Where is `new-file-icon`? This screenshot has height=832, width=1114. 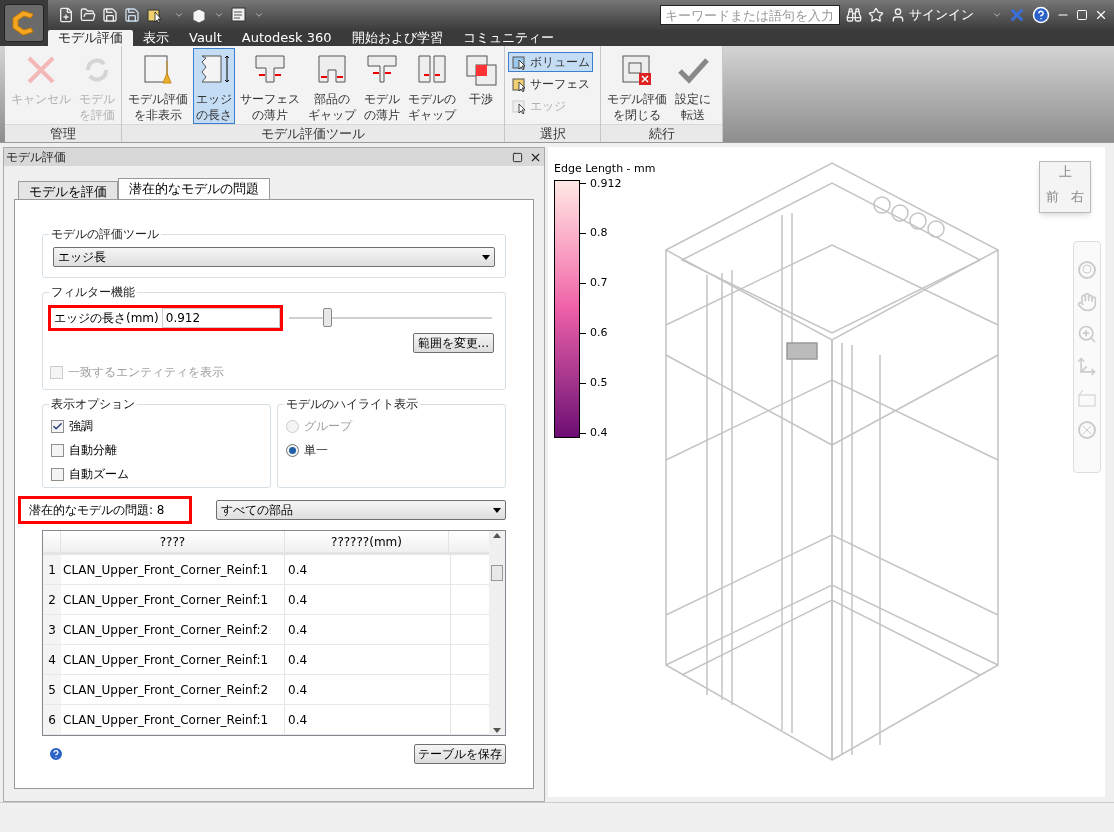
new-file-icon is located at coordinates (66, 15).